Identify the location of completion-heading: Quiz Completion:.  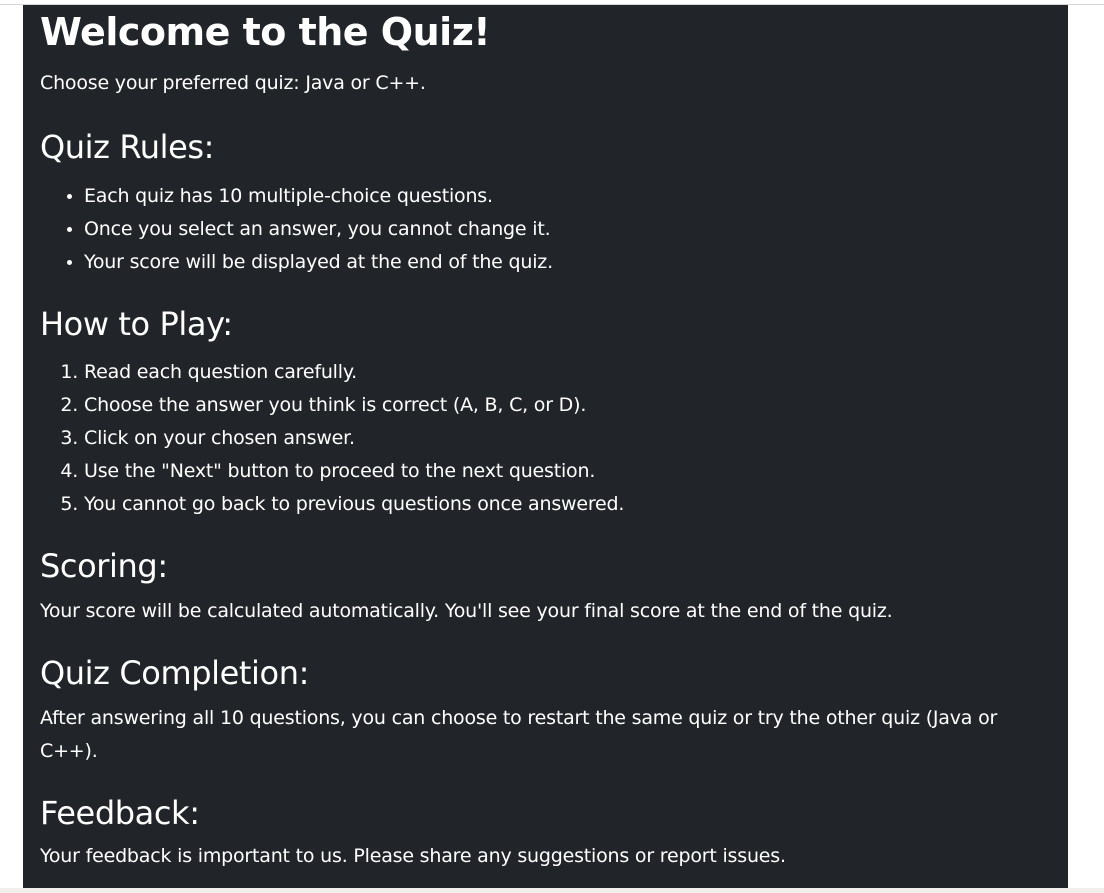
(174, 673).